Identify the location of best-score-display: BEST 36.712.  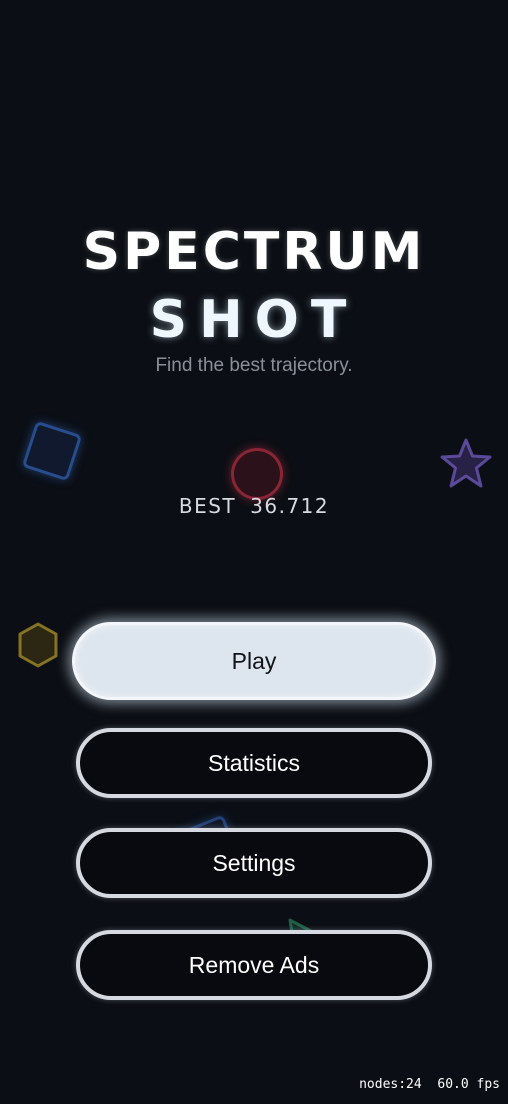
(254, 506).